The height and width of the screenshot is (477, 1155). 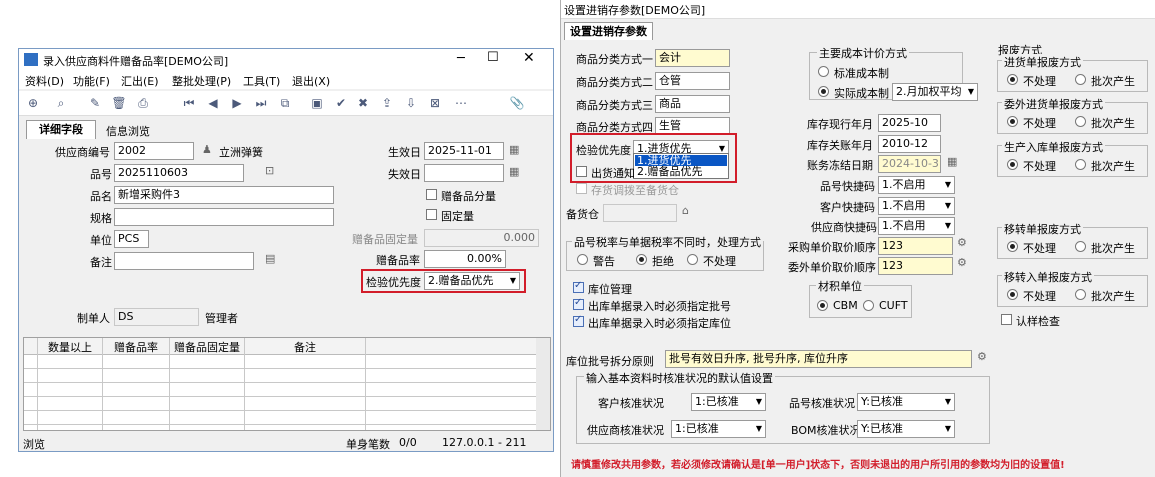 What do you see at coordinates (1006, 319) in the screenshot?
I see `cert-check-checkbox` at bounding box center [1006, 319].